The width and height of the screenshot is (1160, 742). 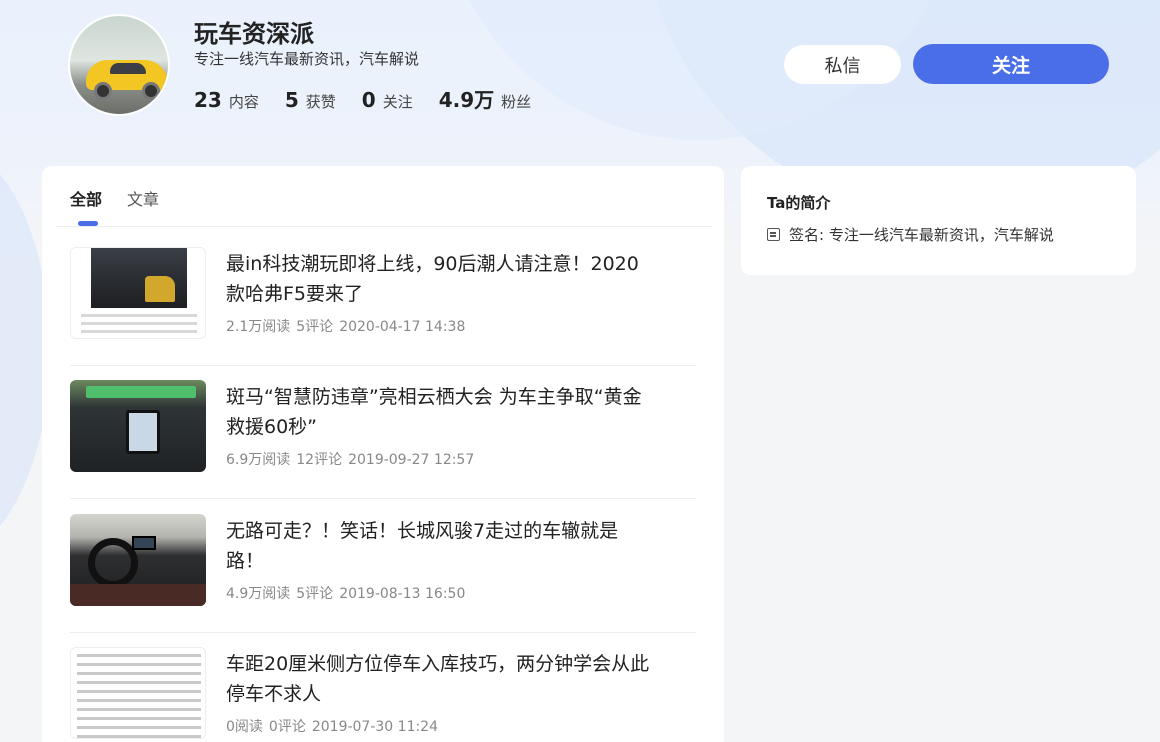 I want to click on profile-stats: 23 内容 5 获赞 0 关注 4.9万 粉丝, so click(x=375, y=98).